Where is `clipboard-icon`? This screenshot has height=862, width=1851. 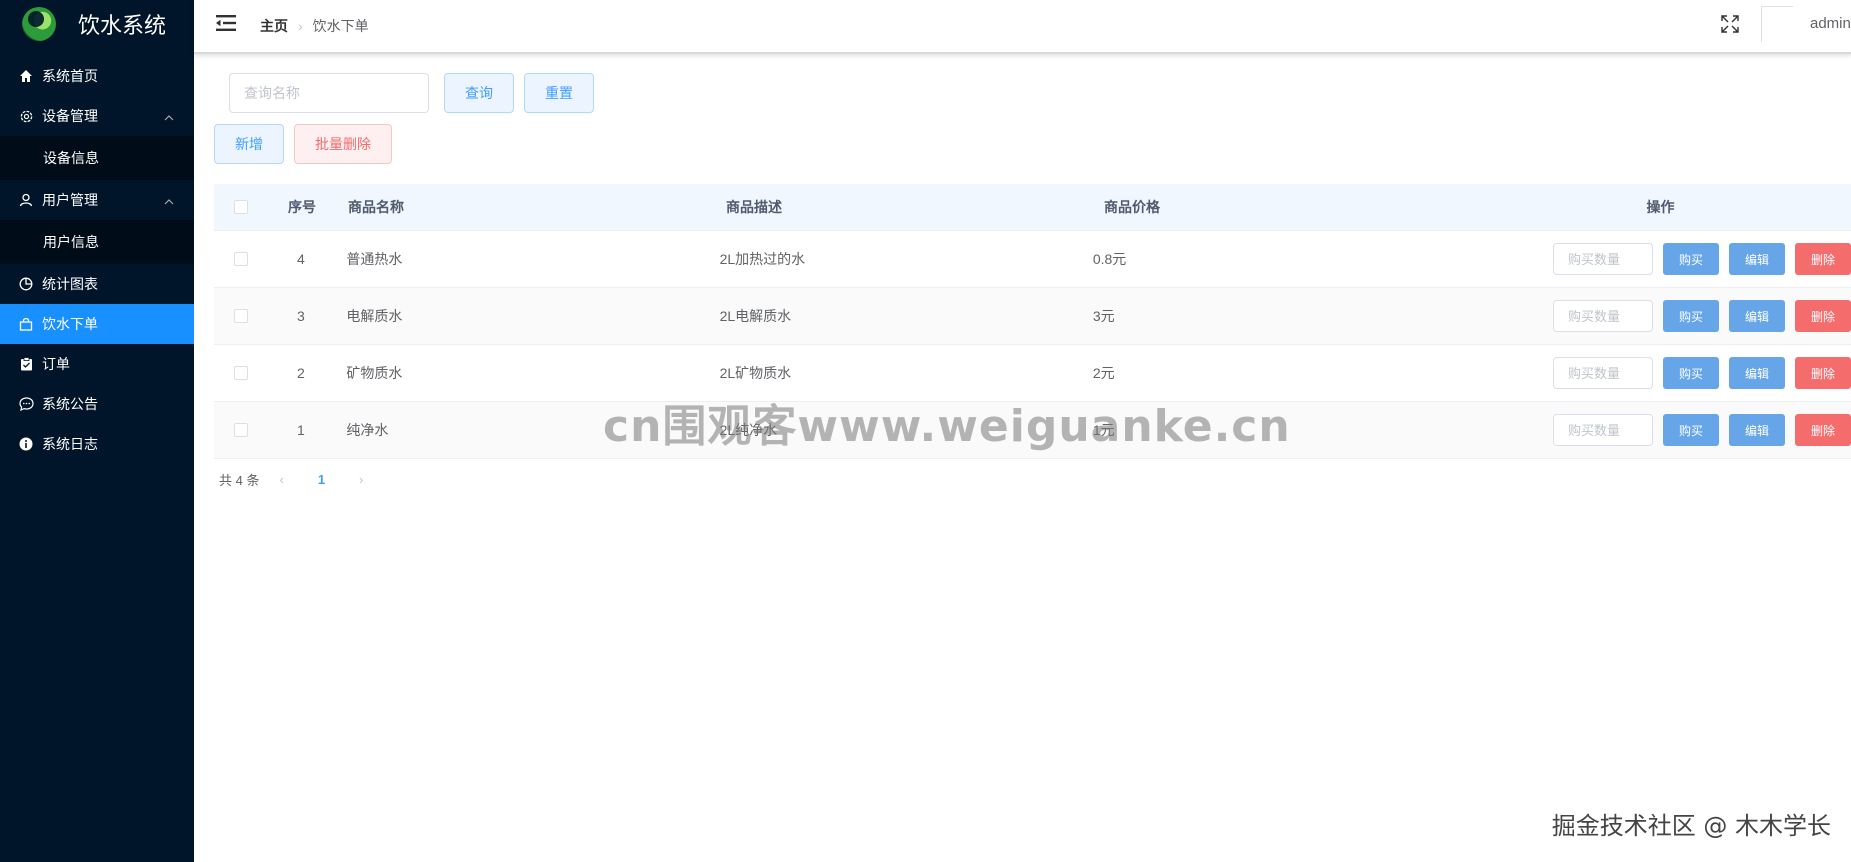 clipboard-icon is located at coordinates (26, 364).